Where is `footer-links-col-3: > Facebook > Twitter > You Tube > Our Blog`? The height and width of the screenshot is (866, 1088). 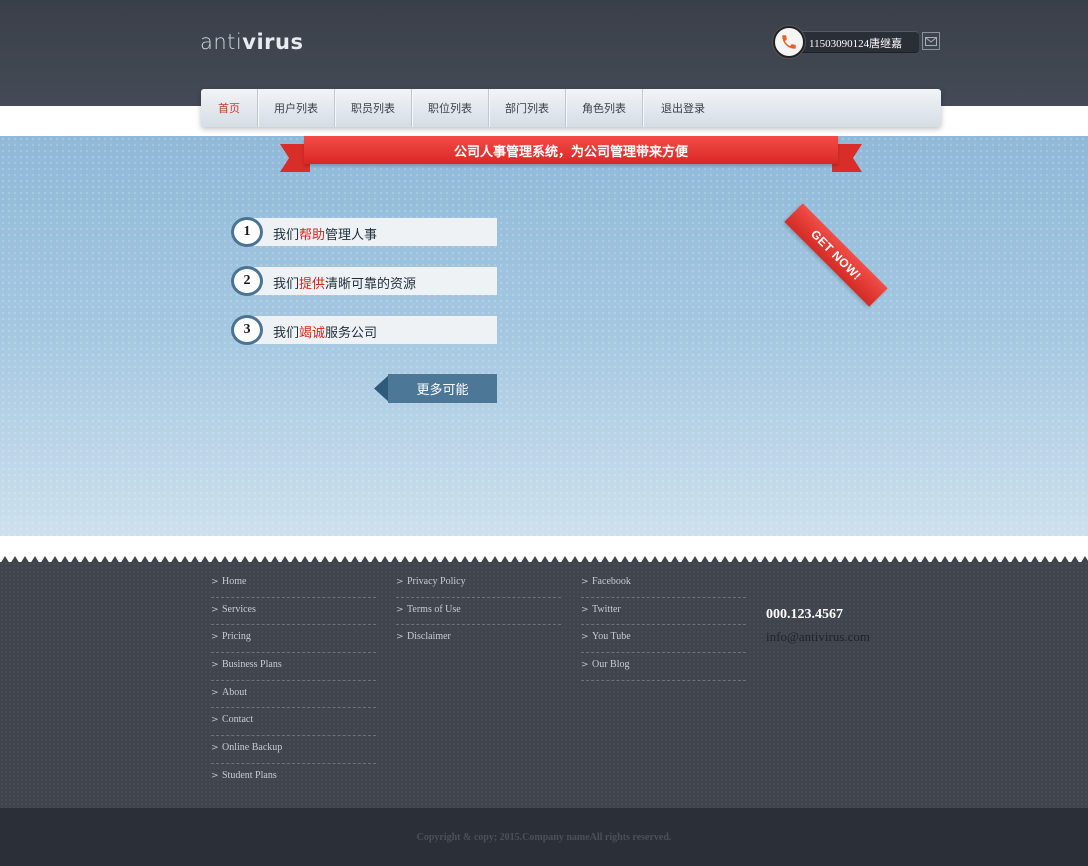 footer-links-col-3: > Facebook > Twitter > You Tube > Our Blog is located at coordinates (663, 625).